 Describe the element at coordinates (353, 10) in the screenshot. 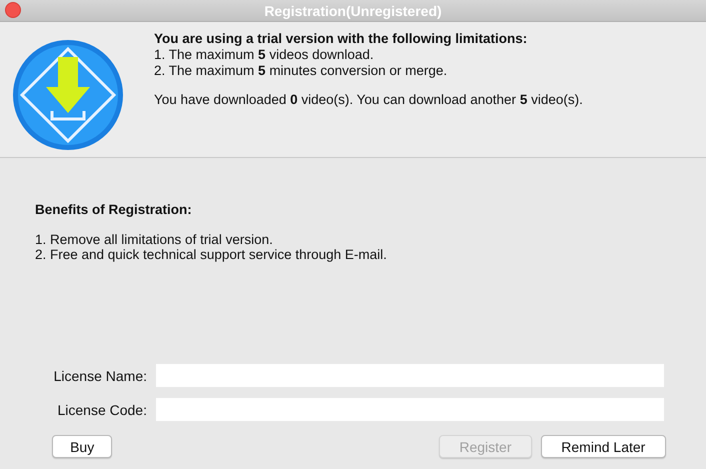

I see `window-title: Registration(Unregistered)` at that location.